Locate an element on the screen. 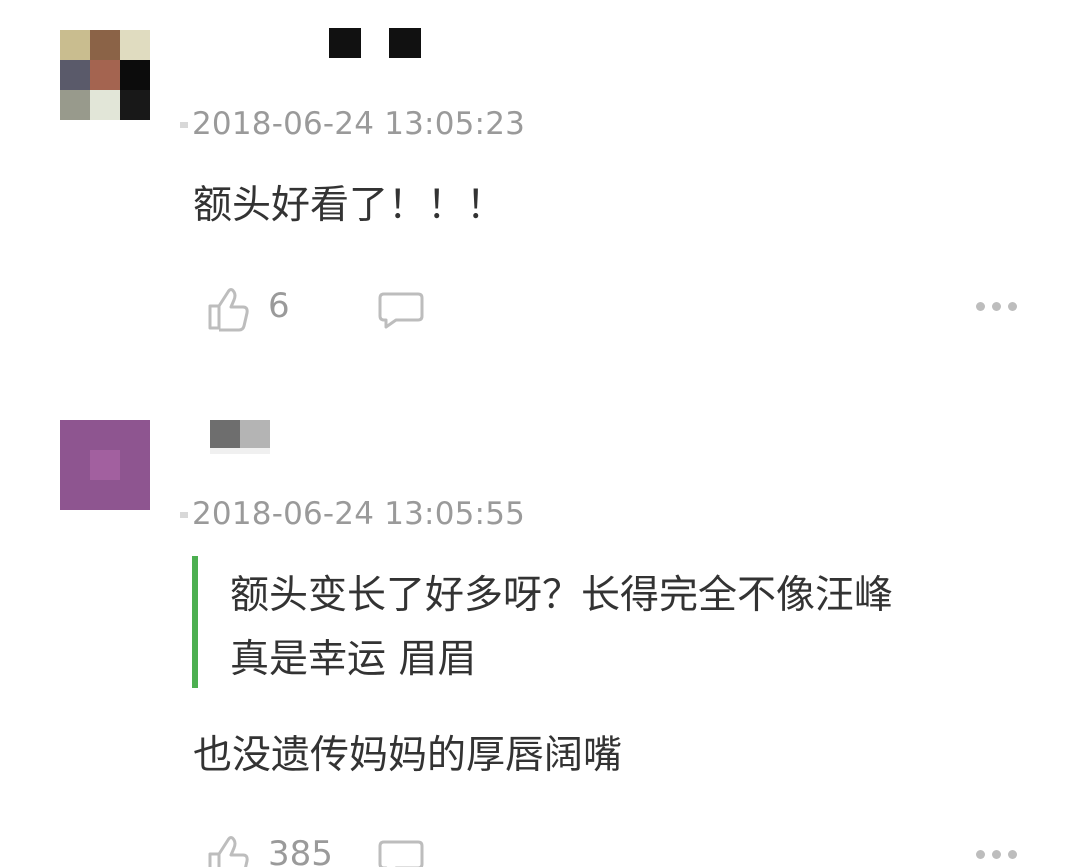 This screenshot has width=1080, height=867. timestamp: 2018-06-24 13:05:23 is located at coordinates (359, 124).